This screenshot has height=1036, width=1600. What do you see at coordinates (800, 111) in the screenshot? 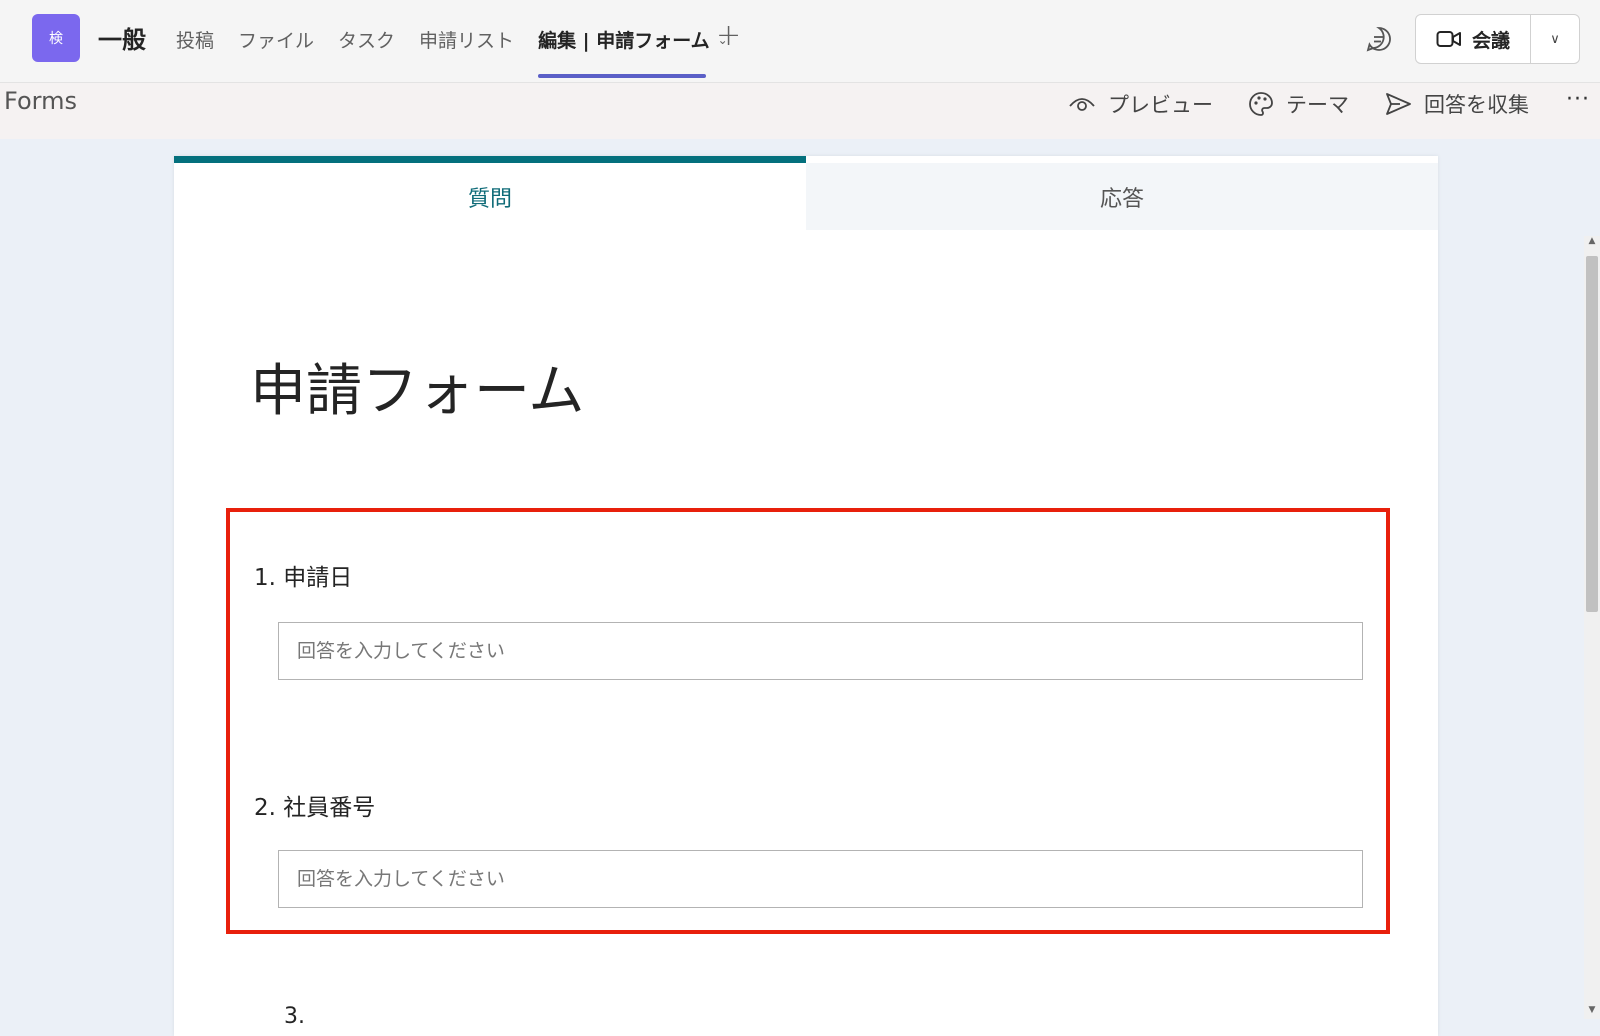
I see `forms-toolbar: Forms プレビュー テーマ 回答を収集 ···` at bounding box center [800, 111].